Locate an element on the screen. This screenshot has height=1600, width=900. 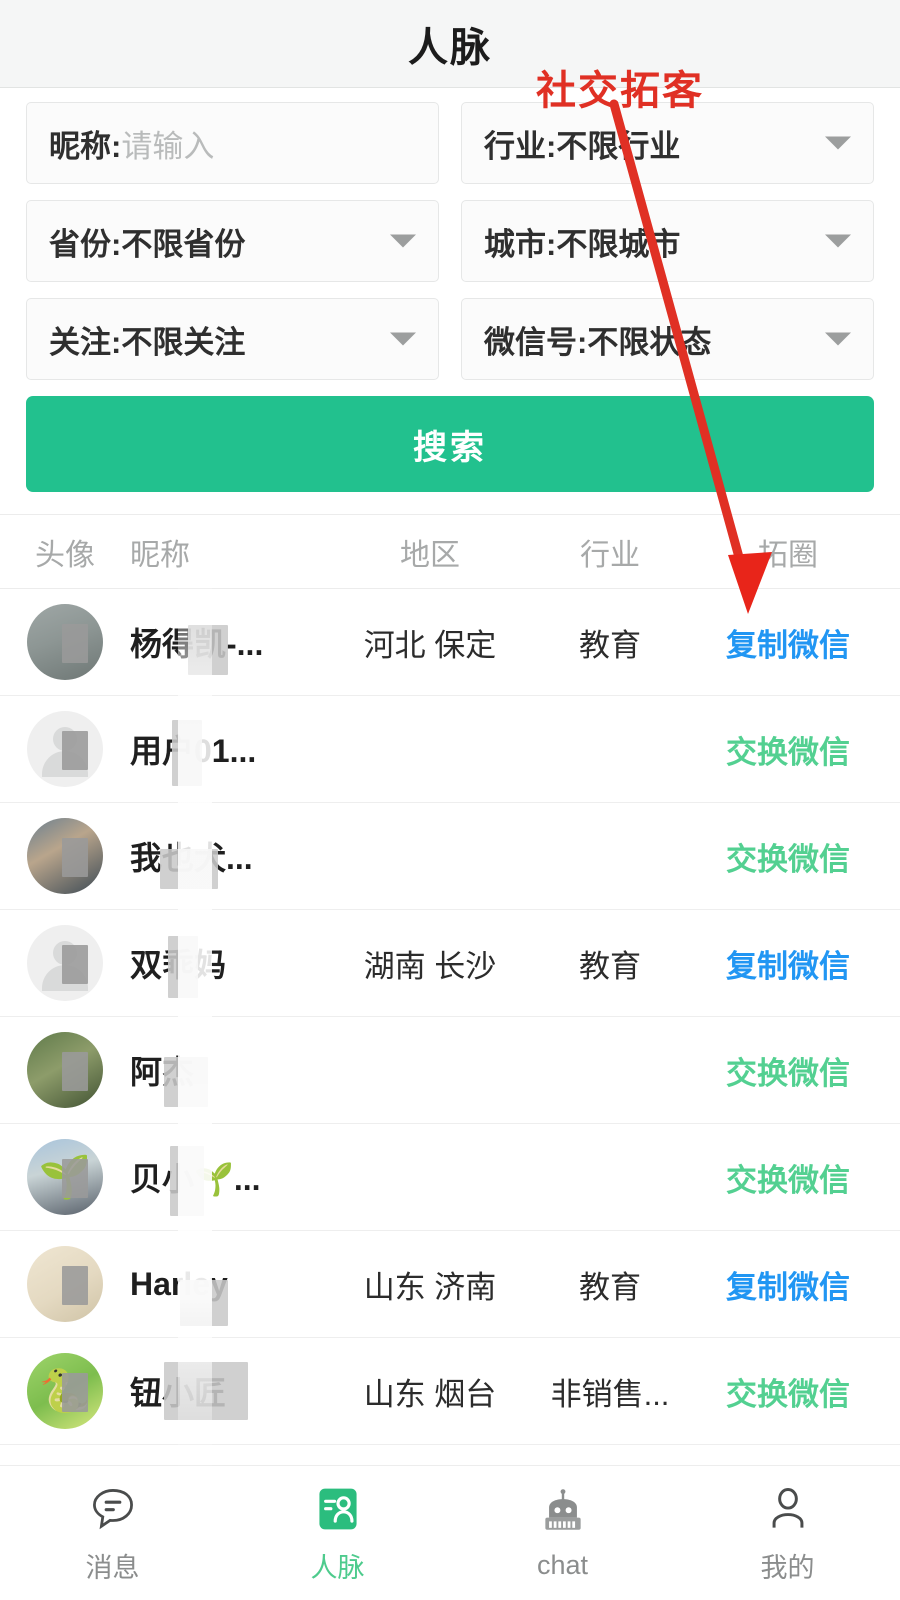
city-select: 城市:不限城市 is located at coordinates (667, 241).